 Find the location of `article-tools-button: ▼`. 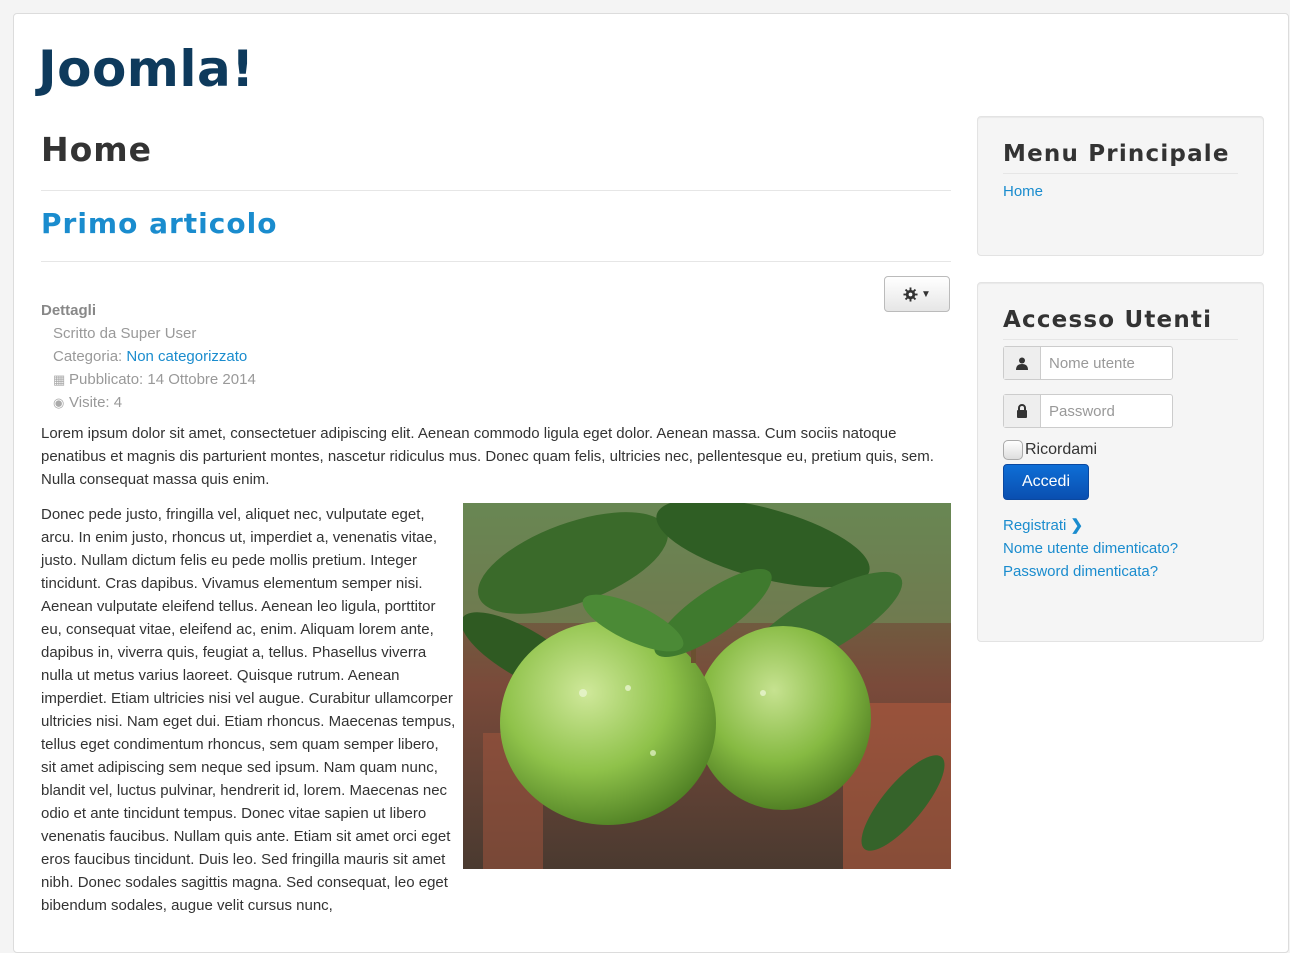

article-tools-button: ▼ is located at coordinates (917, 294).